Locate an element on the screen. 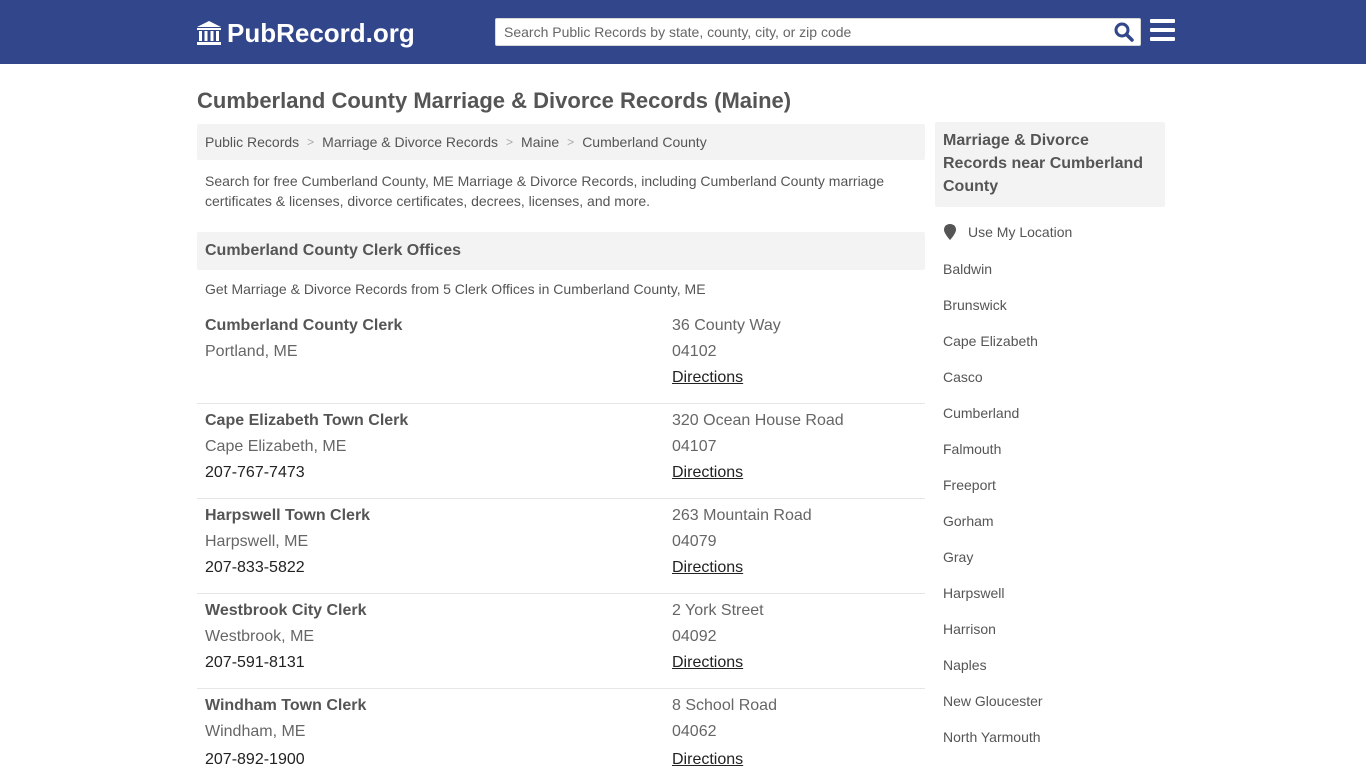 The height and width of the screenshot is (768, 1366). site-logo: PubRecord.org is located at coordinates (305, 33).